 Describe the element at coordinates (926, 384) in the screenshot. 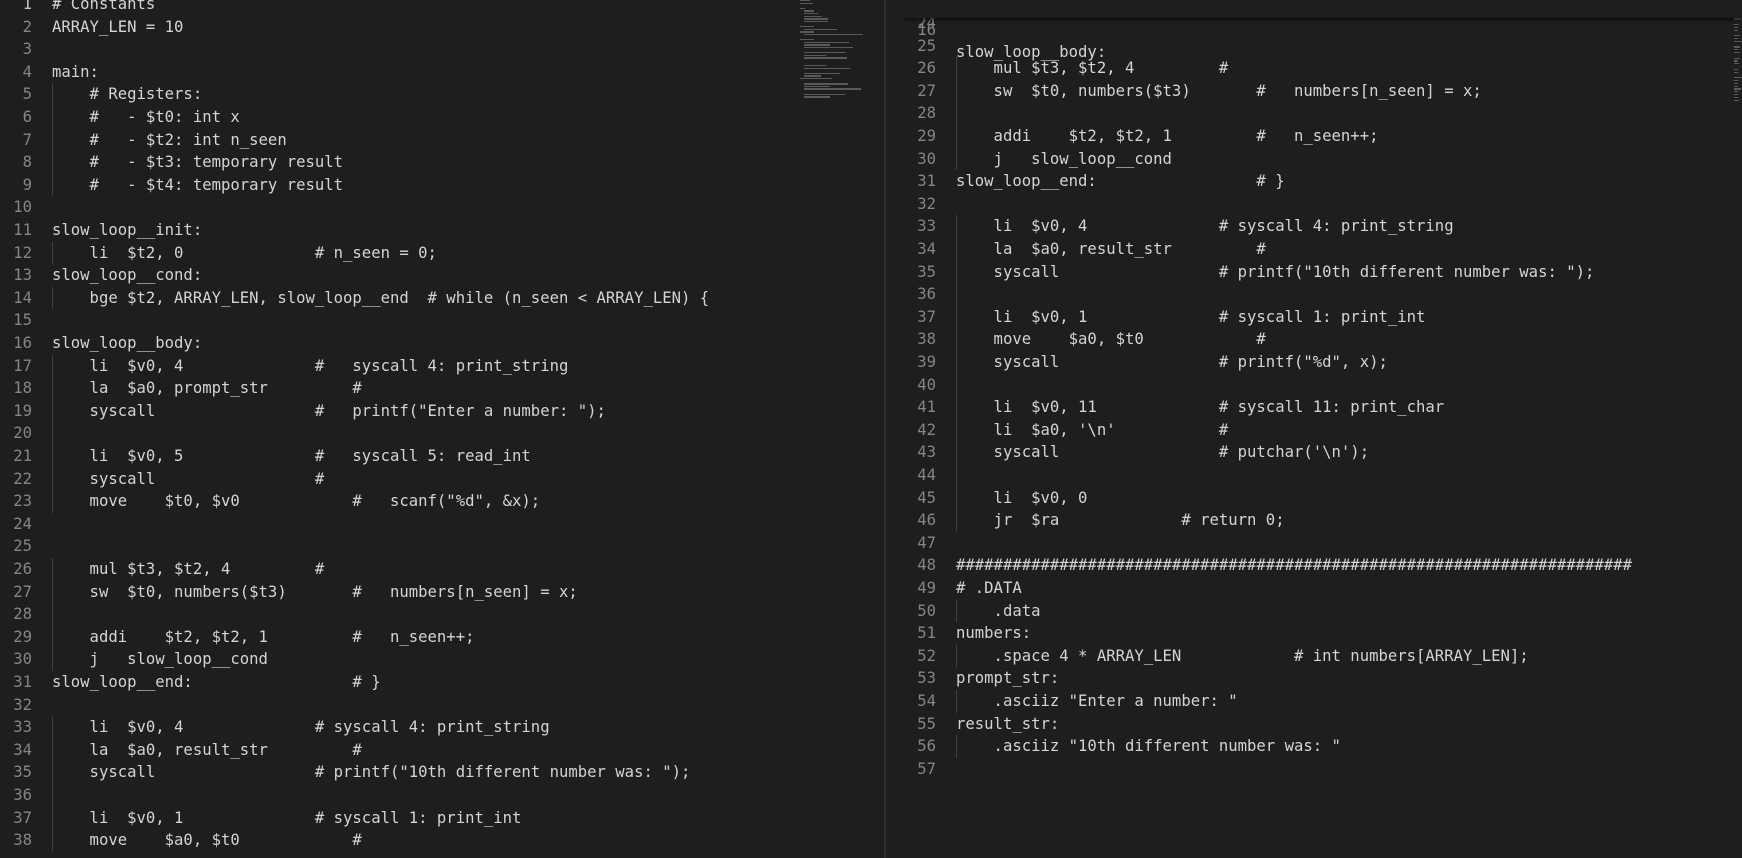

I see `line-number: 40` at that location.